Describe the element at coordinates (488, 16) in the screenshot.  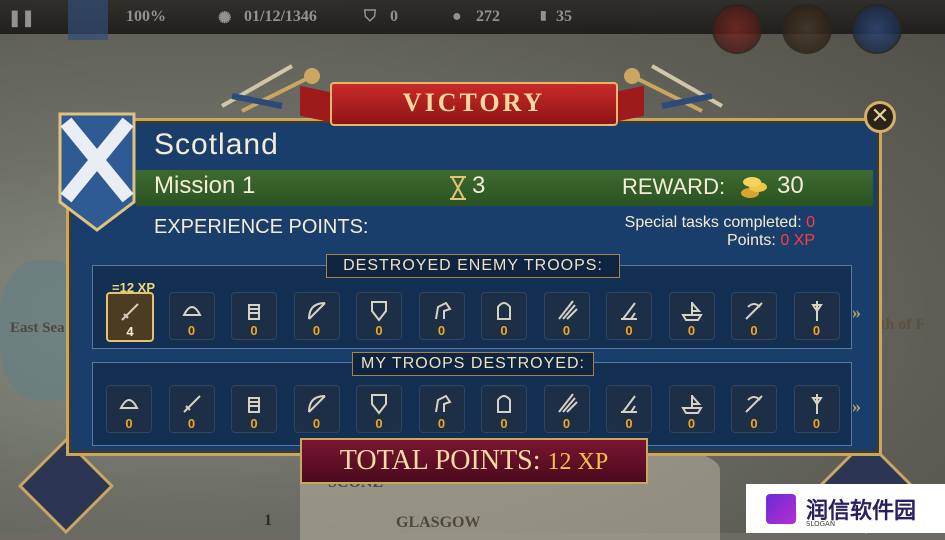
I see `coins-count: 272` at that location.